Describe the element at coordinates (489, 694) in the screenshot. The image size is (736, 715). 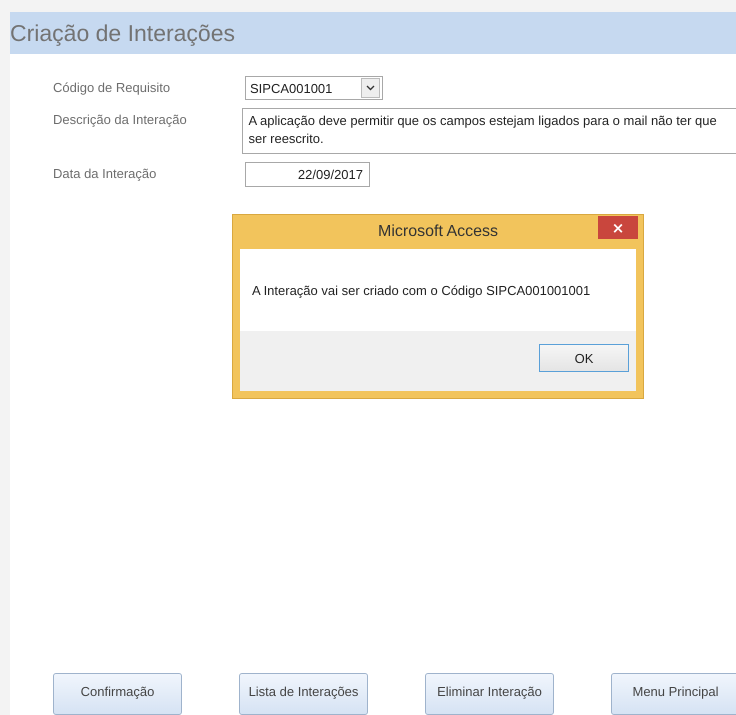
I see `form-button: Eliminar Interação` at that location.